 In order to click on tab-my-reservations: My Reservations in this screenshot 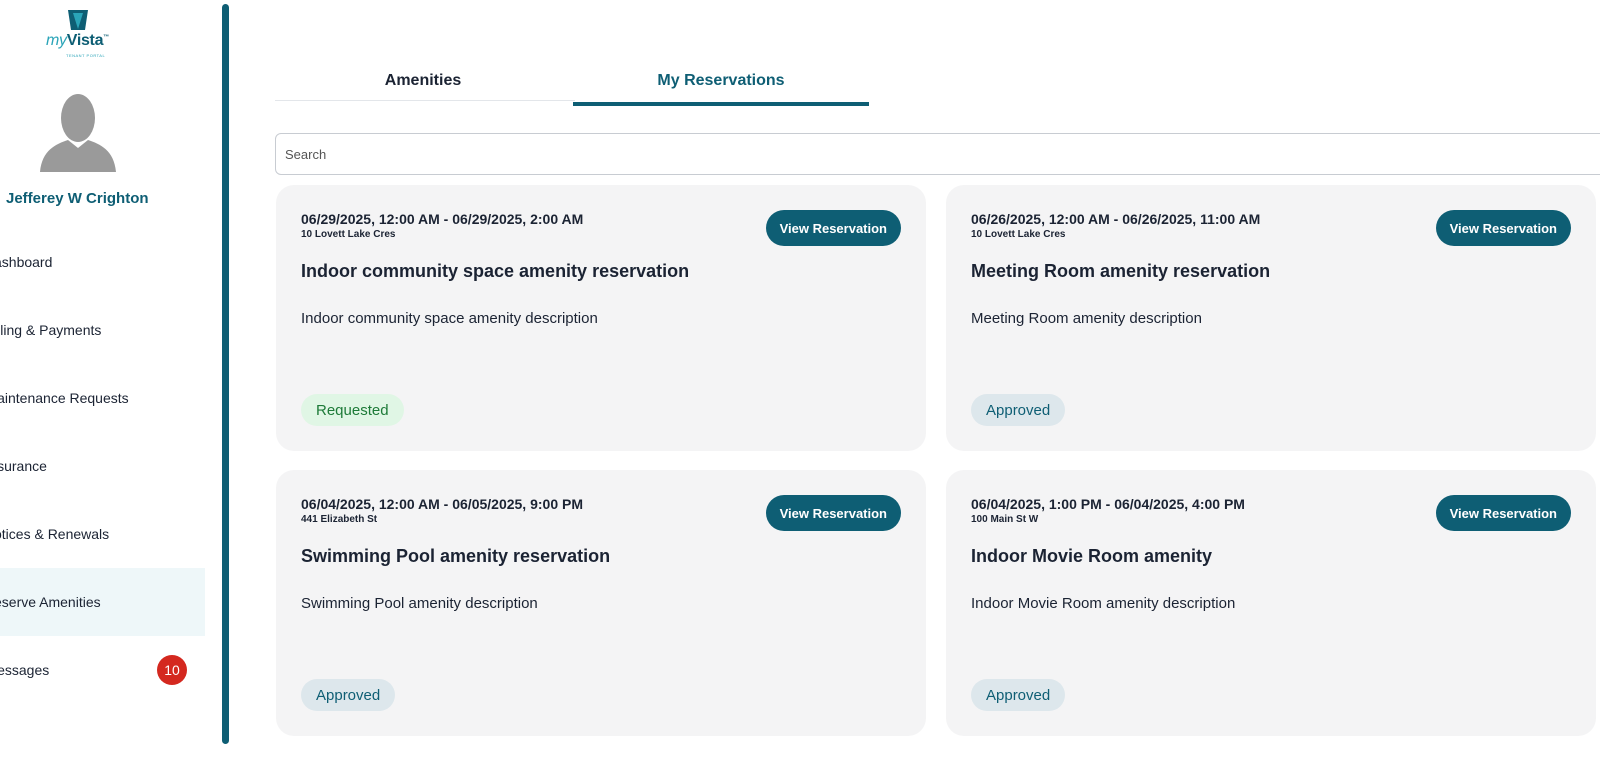, I will do `click(721, 82)`.